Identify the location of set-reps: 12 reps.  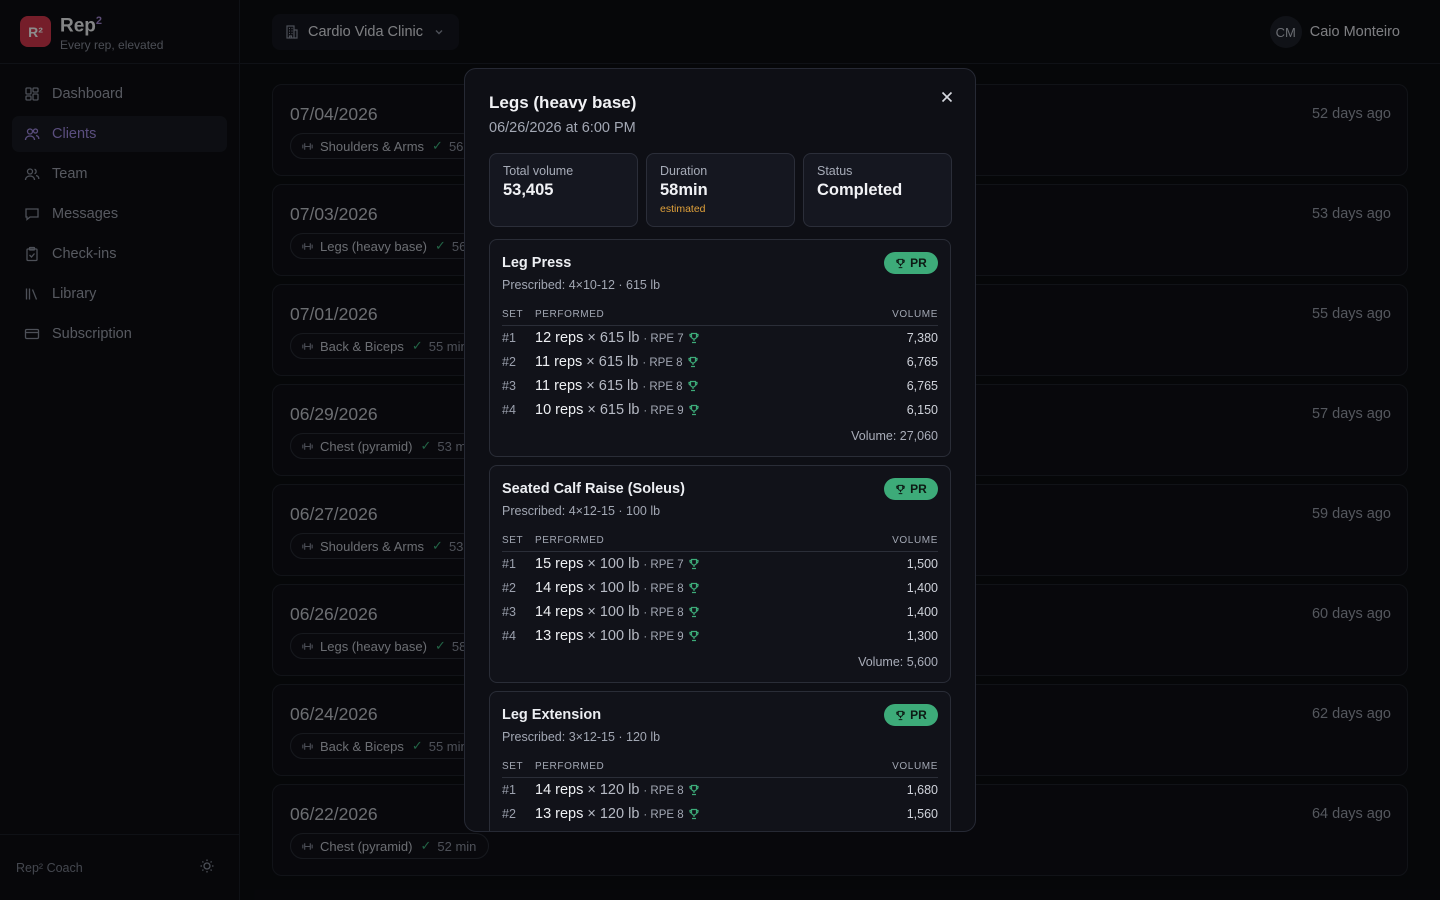
(559, 338).